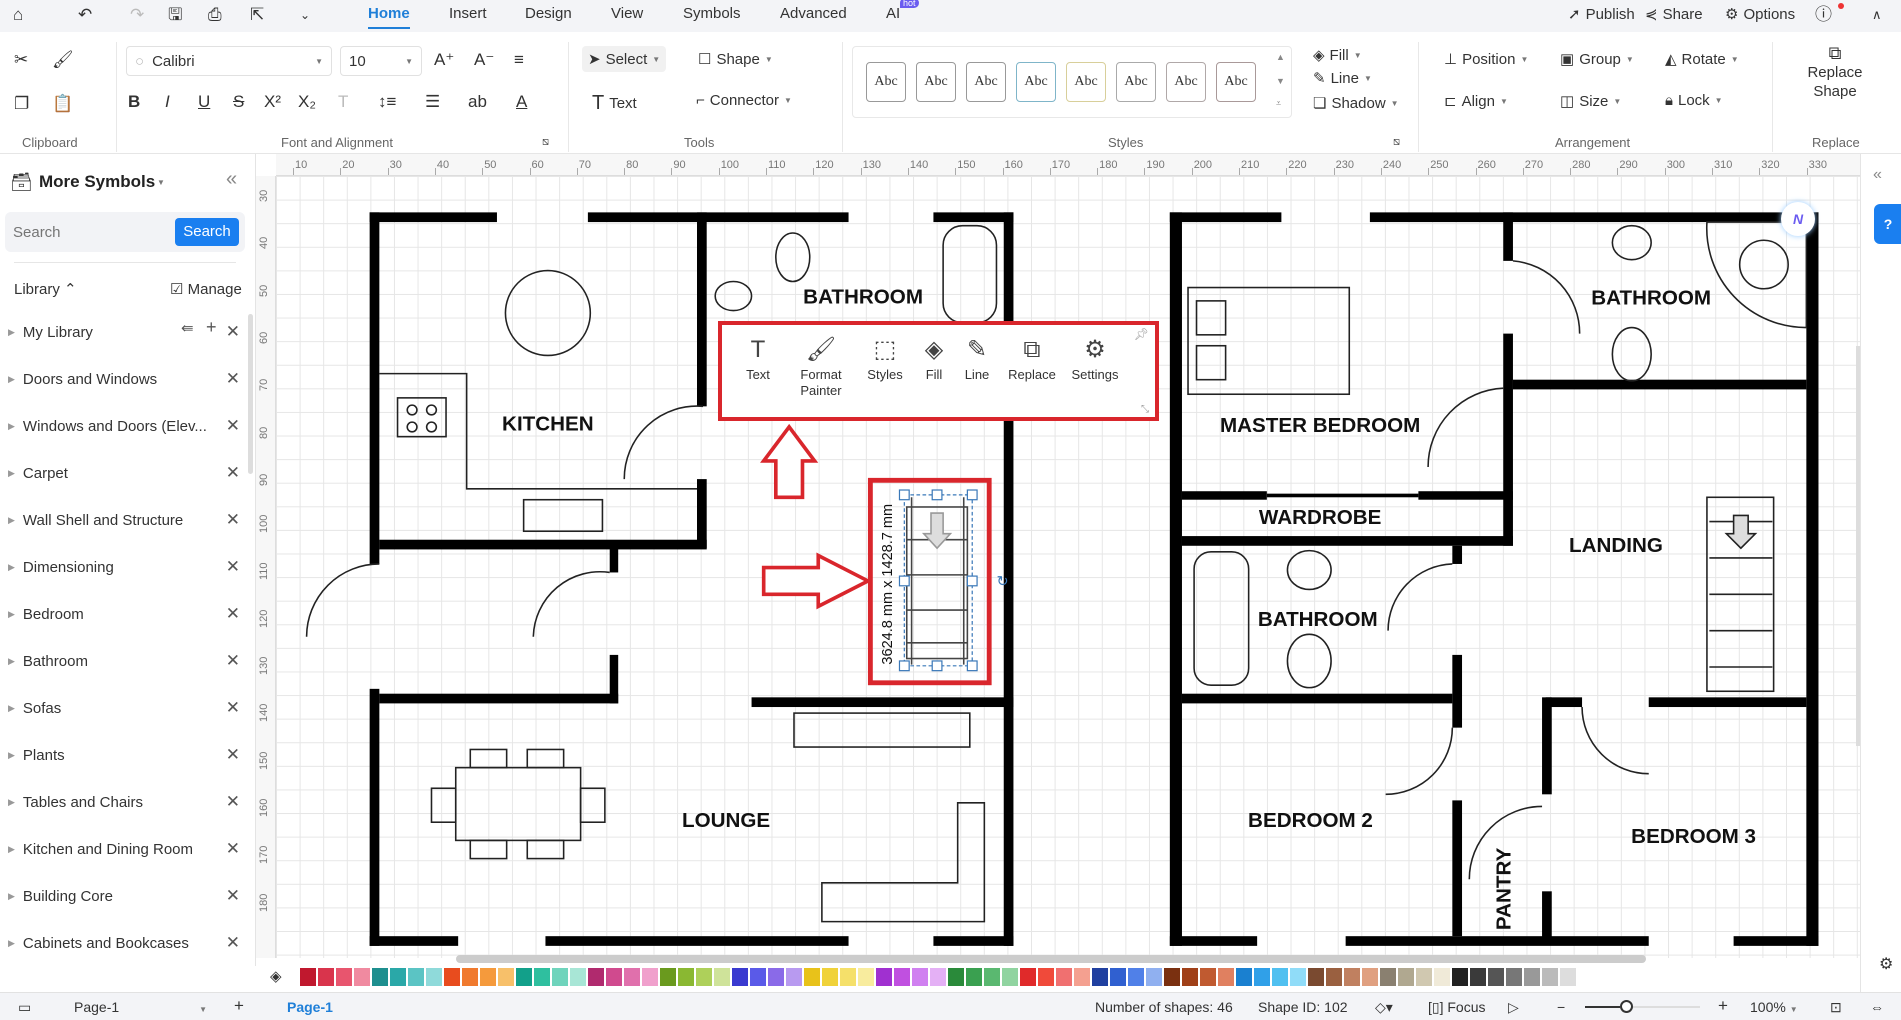 This screenshot has height=1020, width=1901. I want to click on bullets-icon: ☰, so click(432, 102).